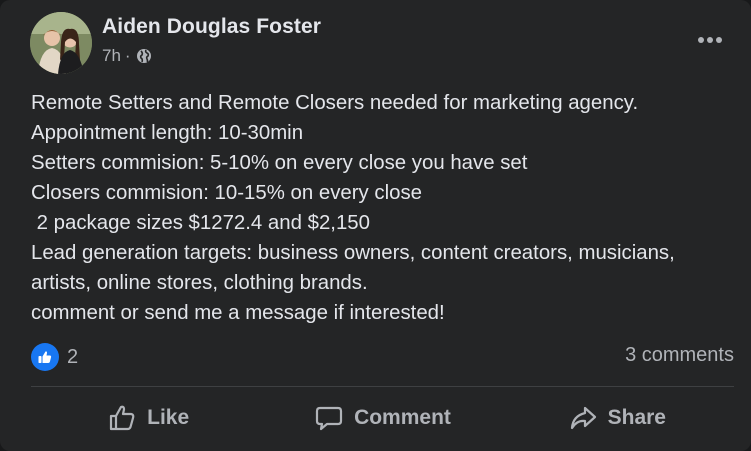  Describe the element at coordinates (710, 40) in the screenshot. I see `more-options-icon` at that location.